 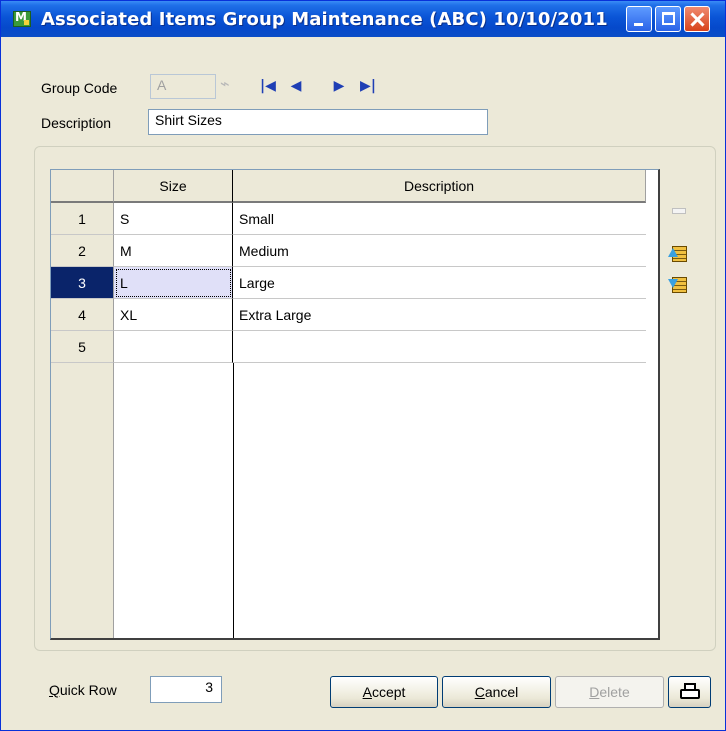 I want to click on table-row: 1 S Small, so click(x=354, y=219).